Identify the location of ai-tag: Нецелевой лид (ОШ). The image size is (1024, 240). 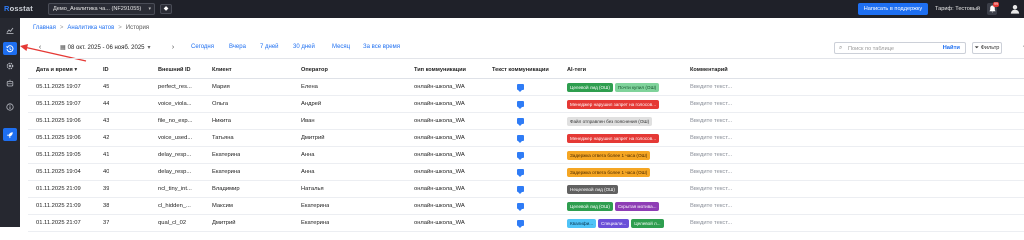
(592, 189).